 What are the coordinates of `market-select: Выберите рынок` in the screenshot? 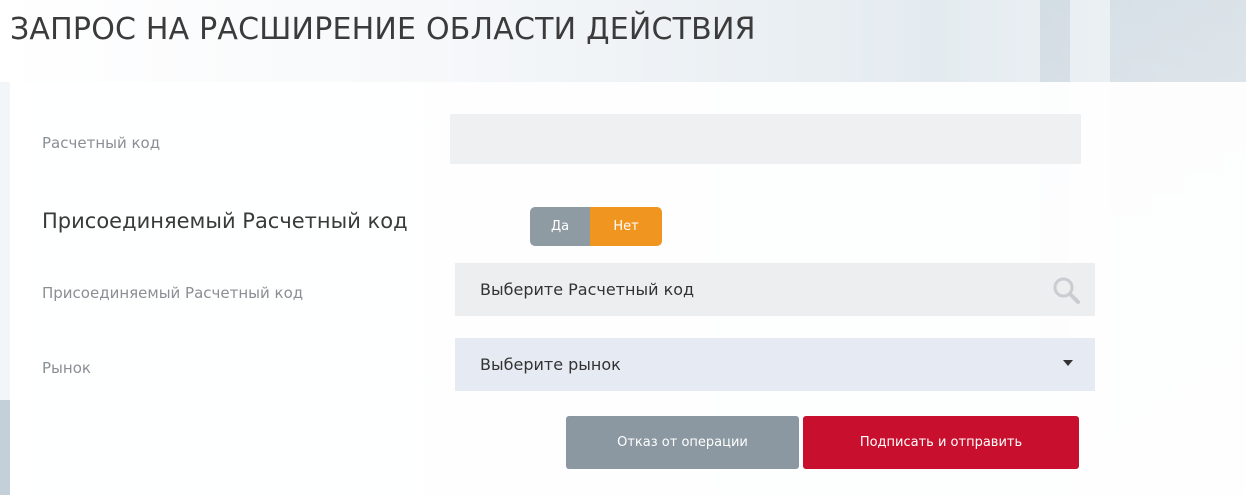 It's located at (775, 364).